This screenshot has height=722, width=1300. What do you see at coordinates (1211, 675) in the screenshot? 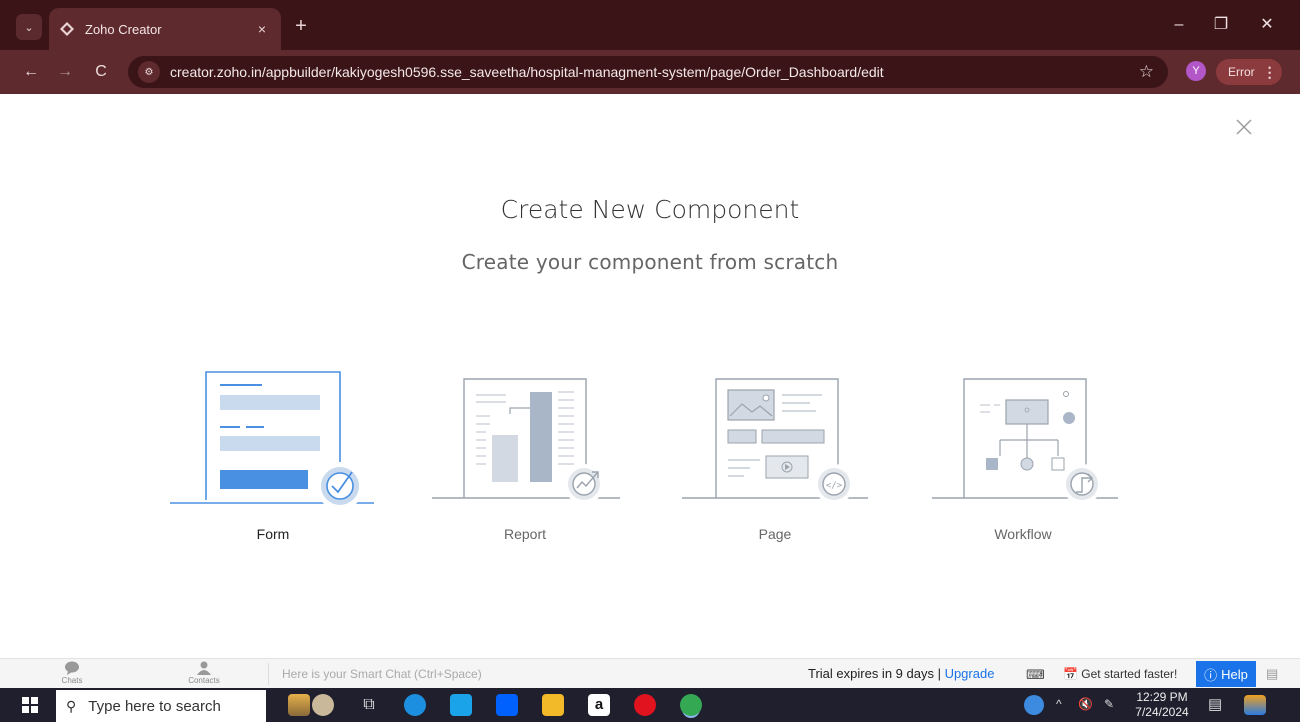
I see `help-circle-icon: ⓘ` at bounding box center [1211, 675].